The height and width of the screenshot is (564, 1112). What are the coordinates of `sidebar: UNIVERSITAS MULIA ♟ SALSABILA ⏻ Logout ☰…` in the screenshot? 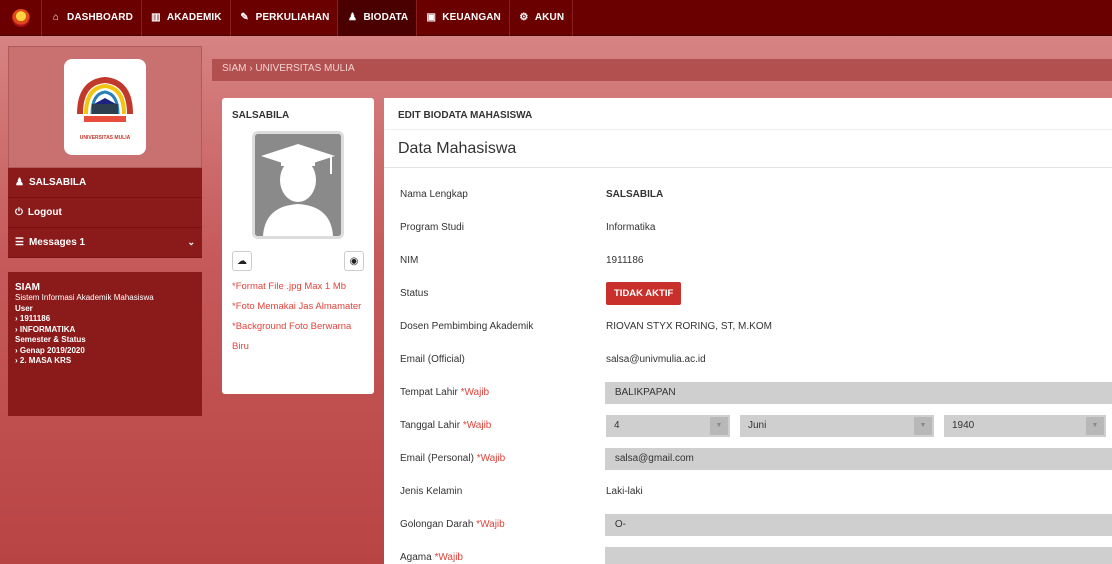 It's located at (105, 231).